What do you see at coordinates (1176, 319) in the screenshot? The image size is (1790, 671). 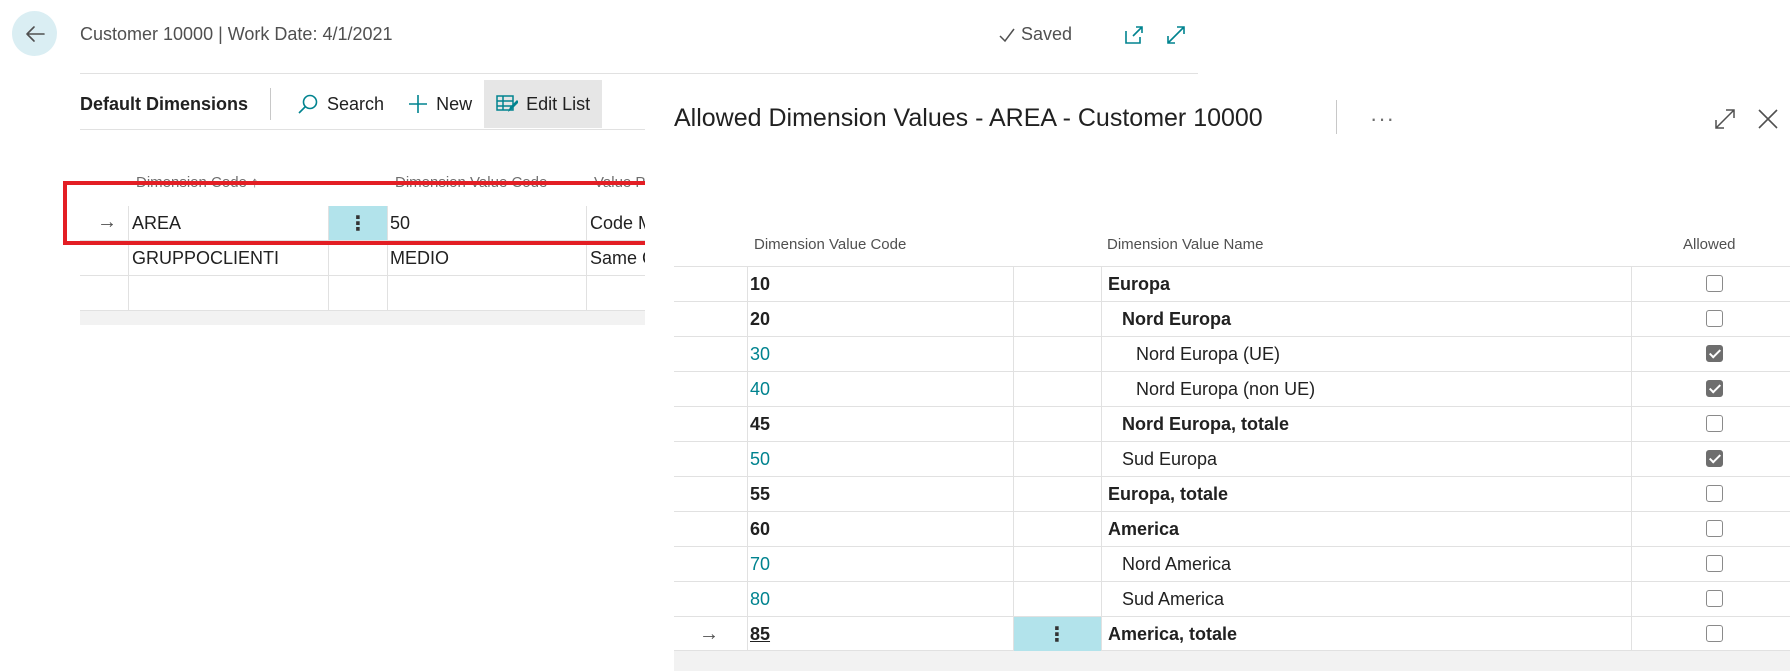 I see `dimension-value-name: Nord Europa` at bounding box center [1176, 319].